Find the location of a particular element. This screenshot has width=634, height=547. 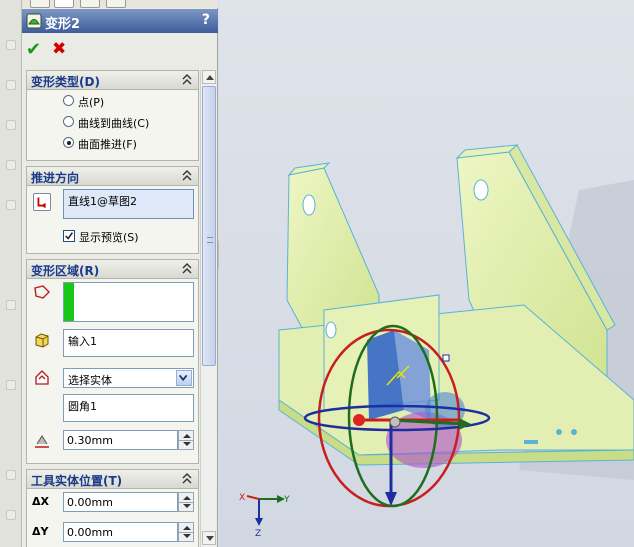

group-header: 工具实体位置(T) is located at coordinates (112, 479).